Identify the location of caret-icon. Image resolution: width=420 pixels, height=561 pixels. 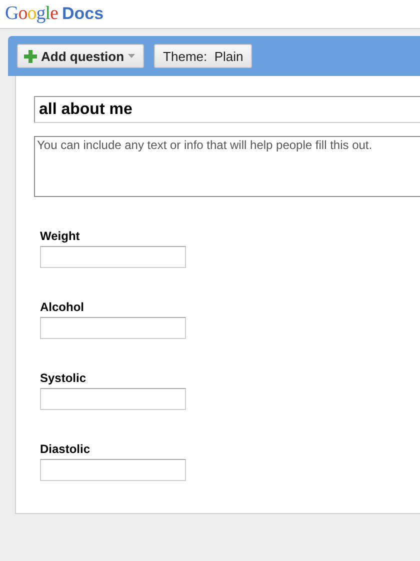
(132, 56).